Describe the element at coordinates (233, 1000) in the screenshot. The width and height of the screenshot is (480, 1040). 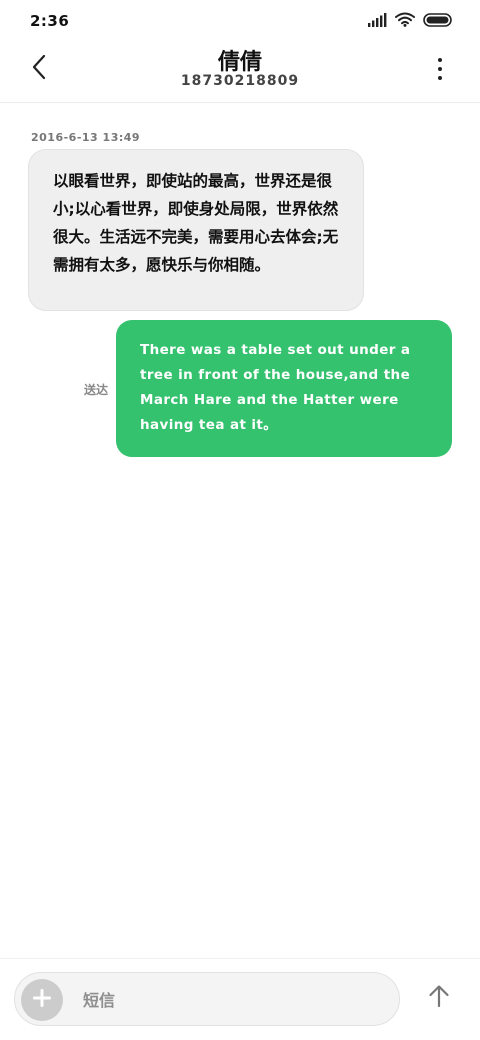
I see `message-input` at that location.